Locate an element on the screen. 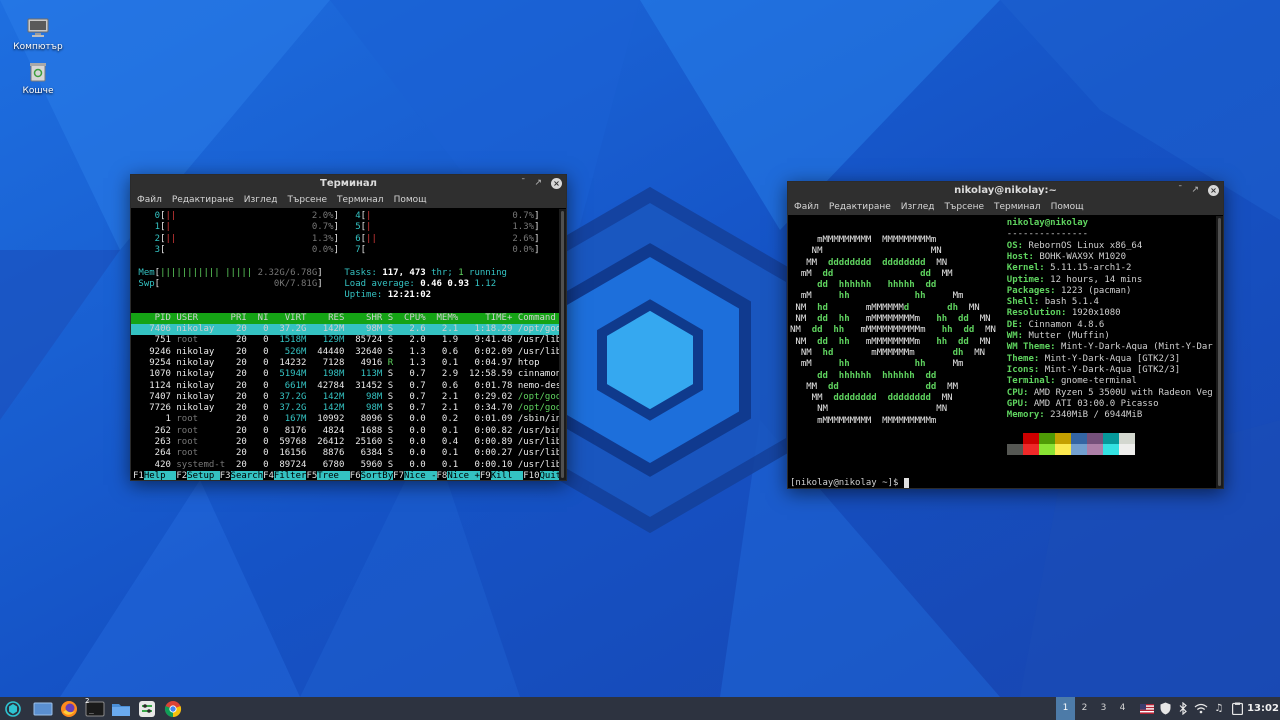 Image resolution: width=1280 pixels, height=720 pixels. terminal-launcher: _ 2 is located at coordinates (95, 708).